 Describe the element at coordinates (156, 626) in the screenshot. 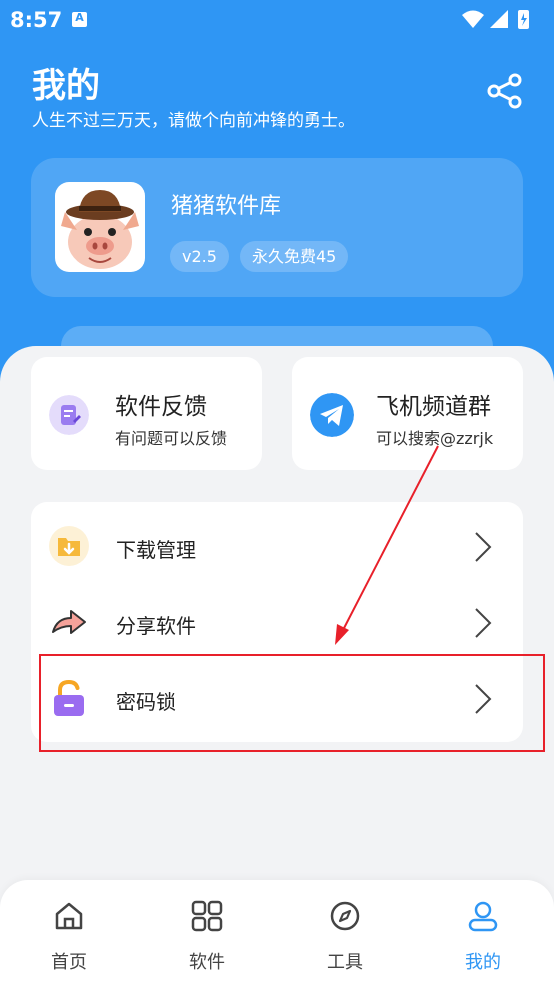

I see `menu-label-share: 分享软件` at that location.